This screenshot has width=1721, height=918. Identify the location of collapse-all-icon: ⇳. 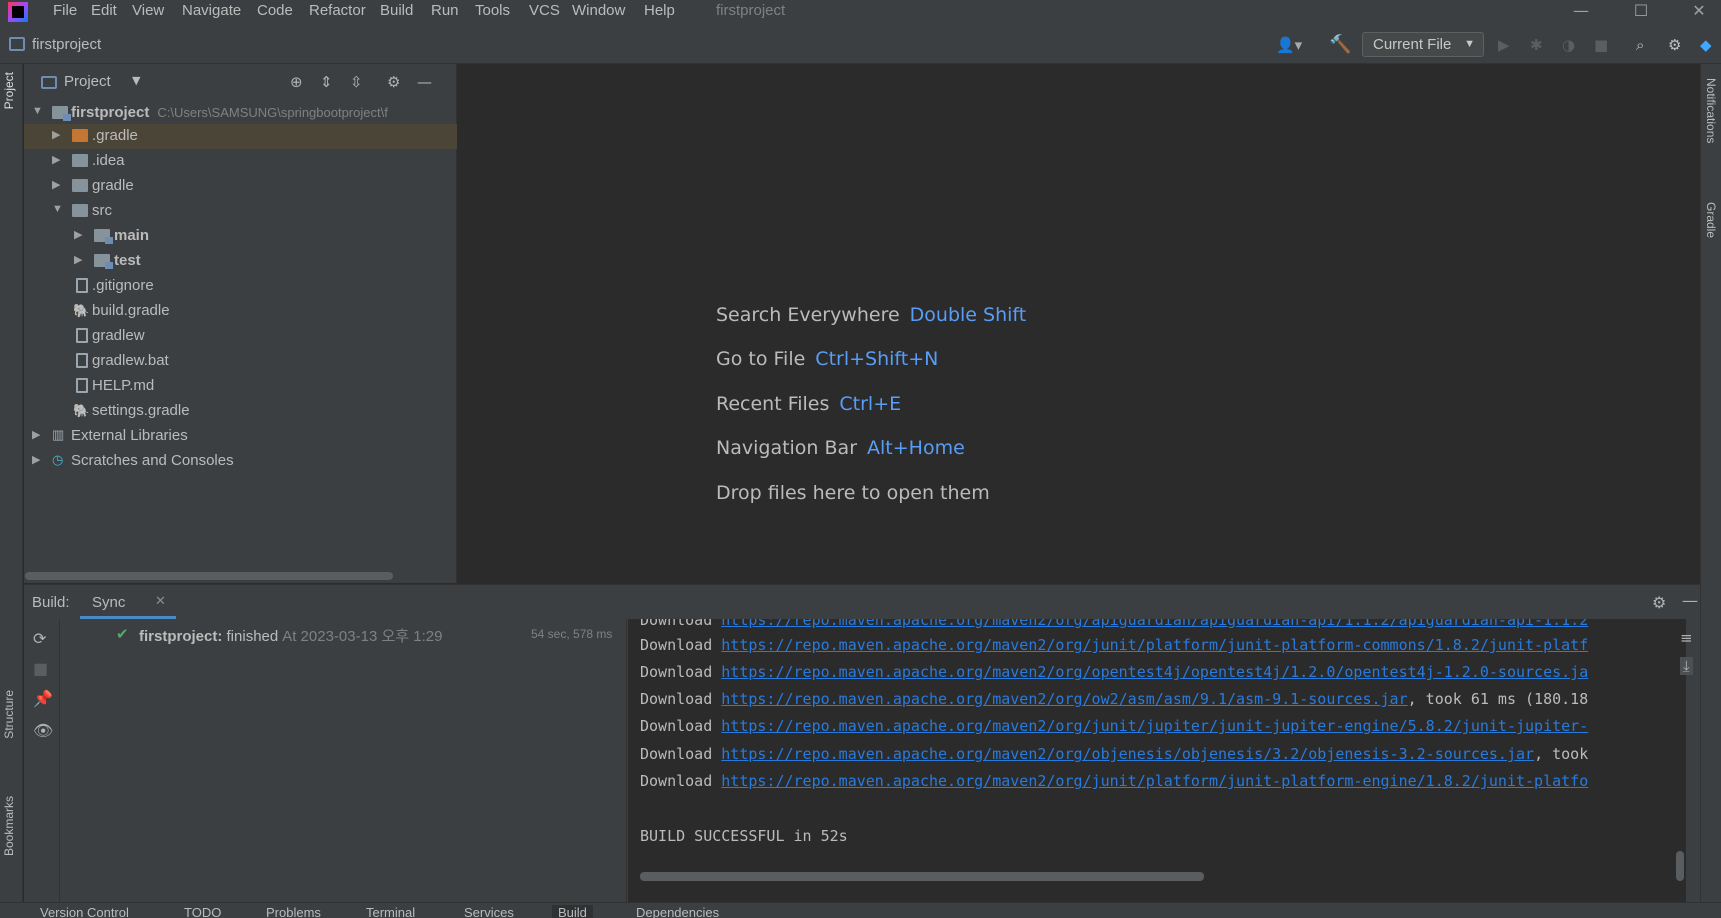
(356, 82).